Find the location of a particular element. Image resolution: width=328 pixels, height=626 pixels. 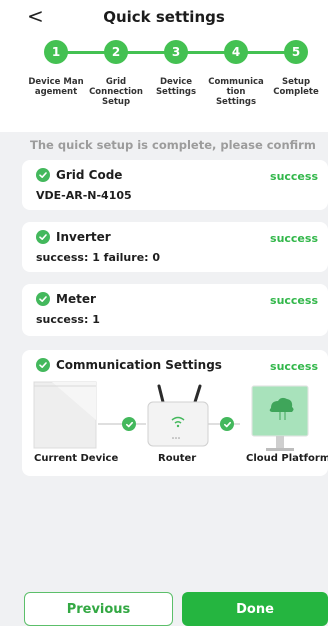

grid-code-header: Grid Code is located at coordinates (79, 175).